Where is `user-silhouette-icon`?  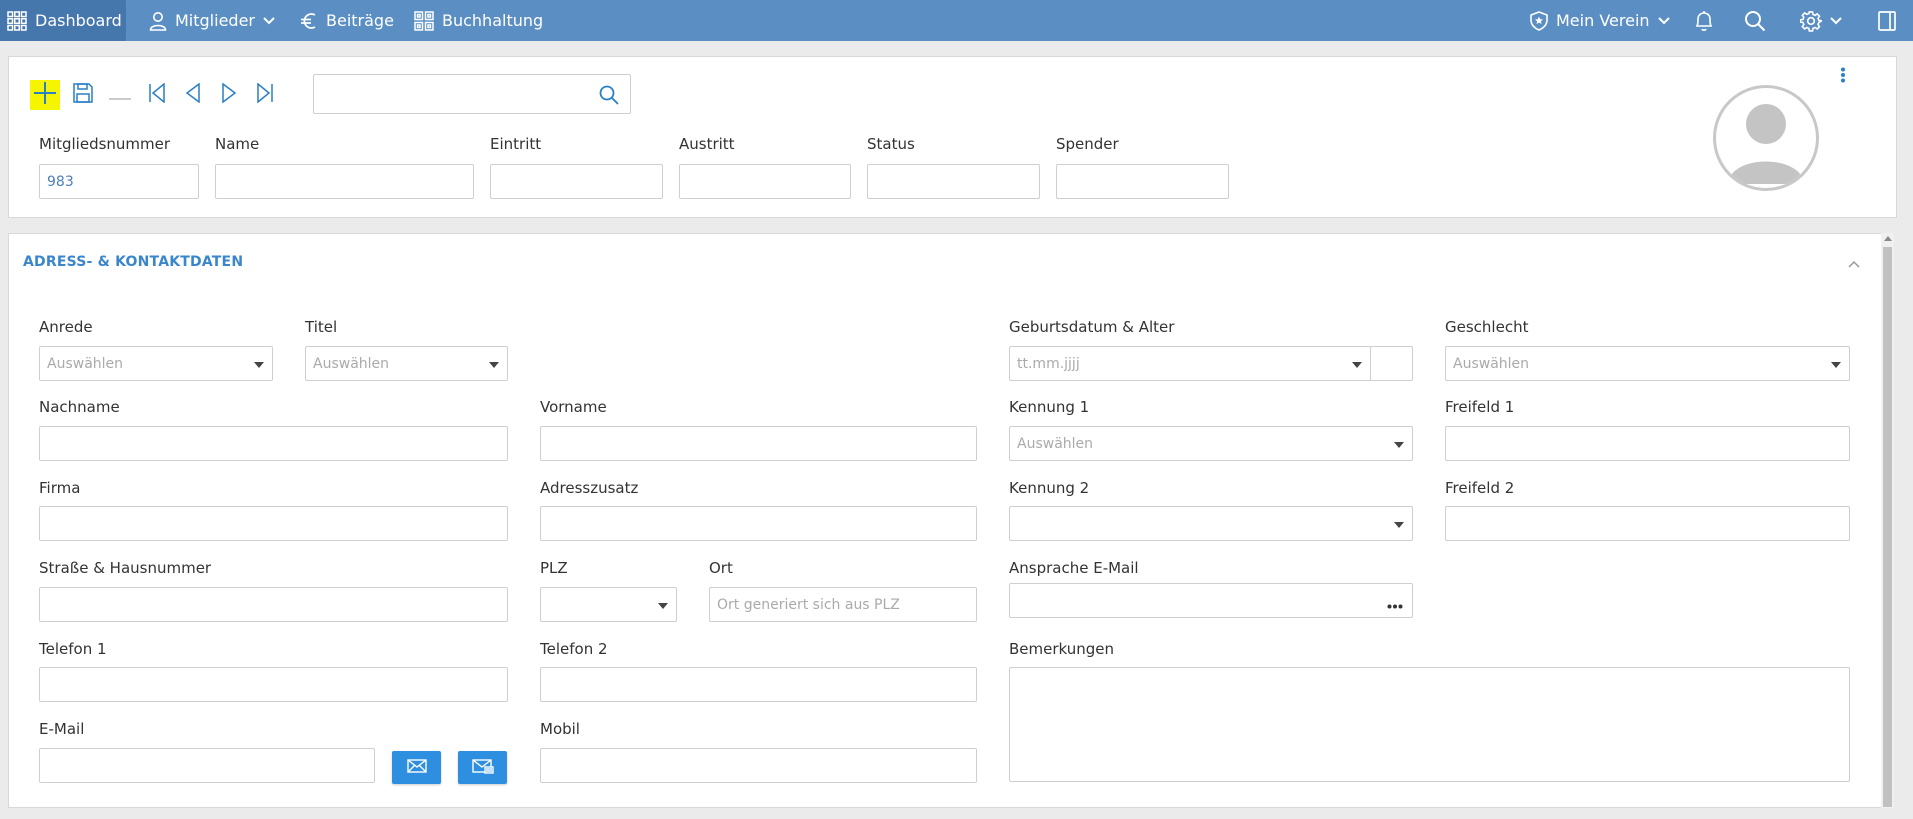
user-silhouette-icon is located at coordinates (1766, 146).